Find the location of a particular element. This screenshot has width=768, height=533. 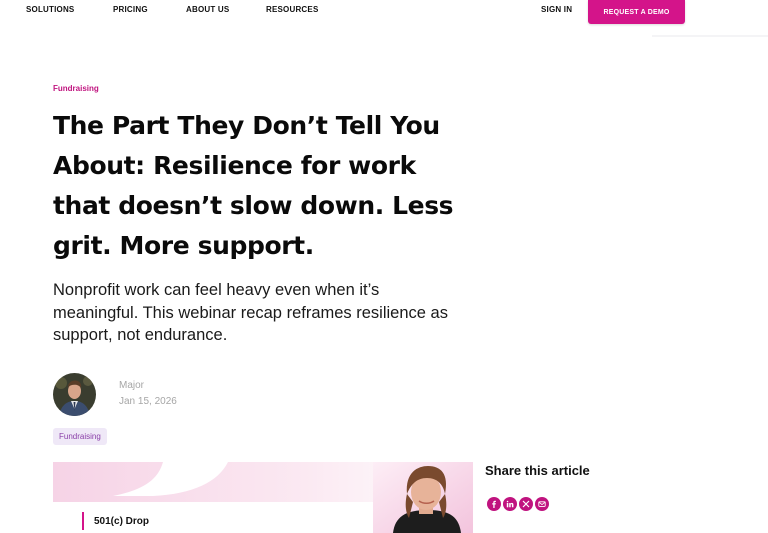

email-icon is located at coordinates (542, 504).